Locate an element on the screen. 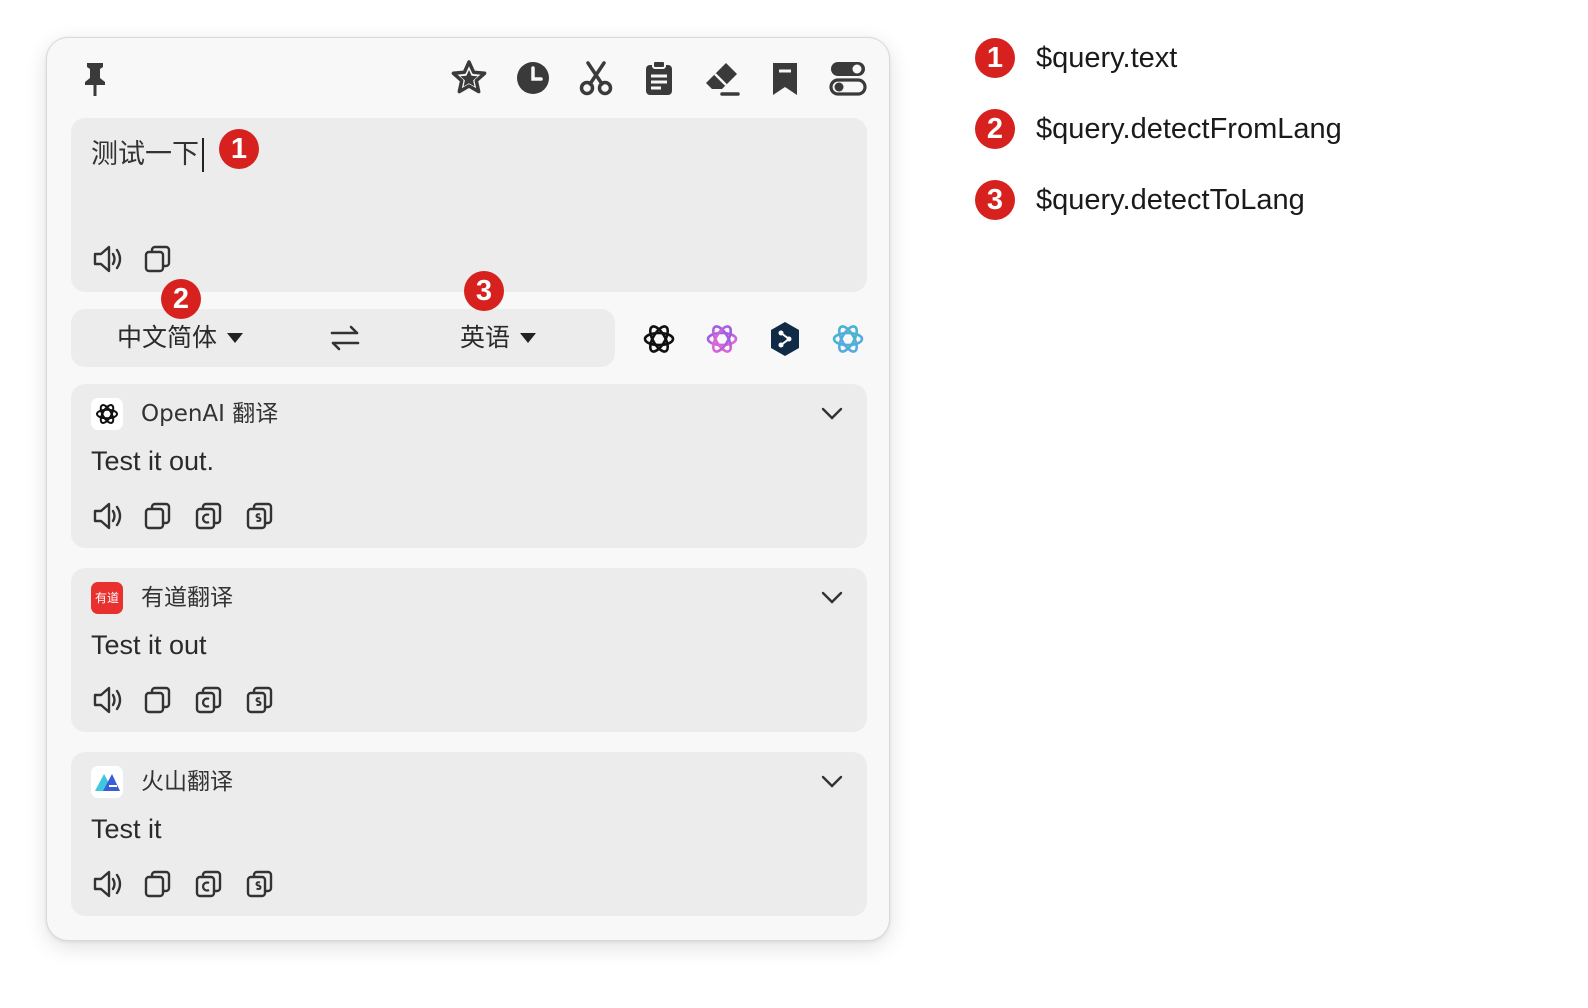  annotation-badge-1: 1 is located at coordinates (239, 149).